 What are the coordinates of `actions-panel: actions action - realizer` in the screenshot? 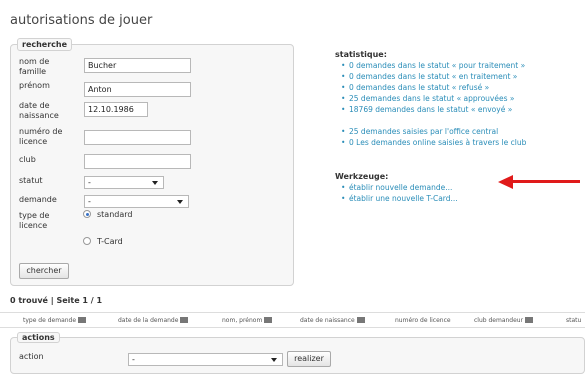 It's located at (297, 353).